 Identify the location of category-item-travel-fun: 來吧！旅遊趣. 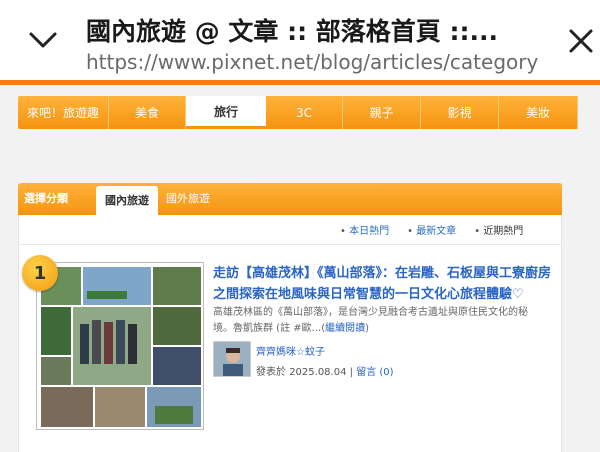
(63, 112).